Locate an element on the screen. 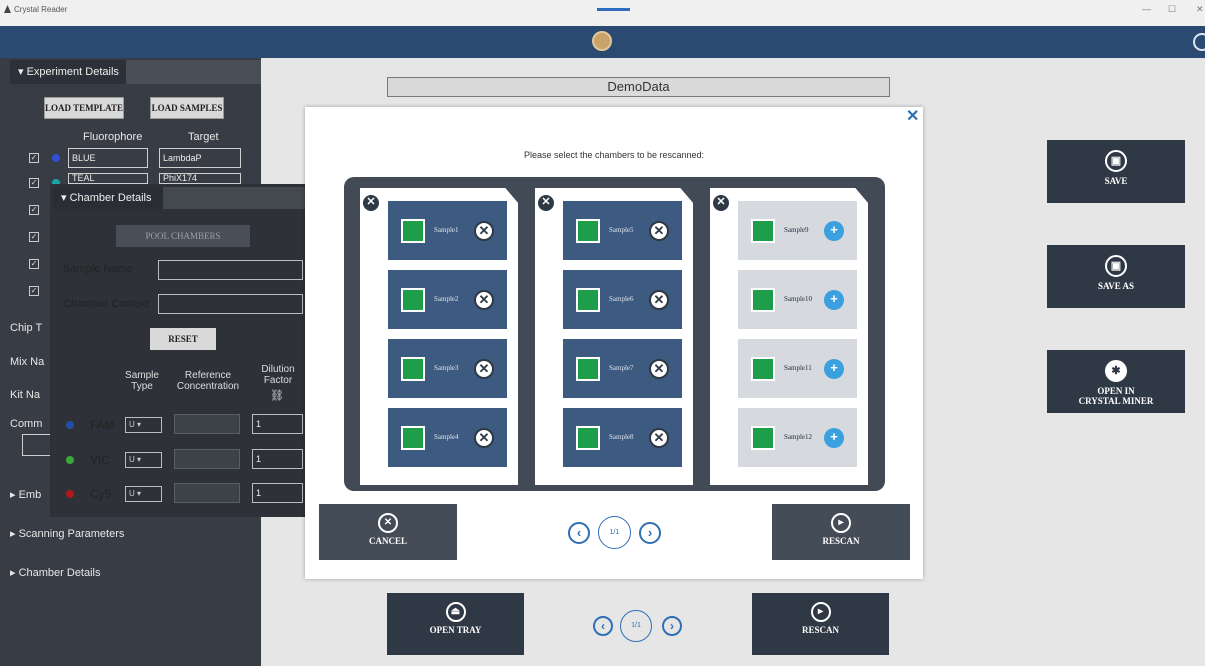 This screenshot has width=1205, height=666. open-in-label: OPEN IN is located at coordinates (1116, 391).